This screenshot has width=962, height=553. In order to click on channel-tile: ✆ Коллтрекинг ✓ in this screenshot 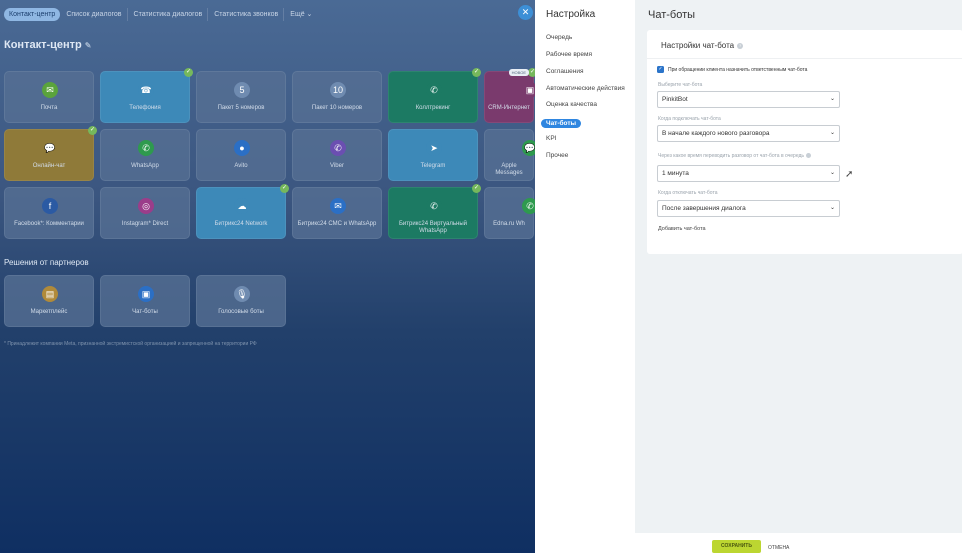, I will do `click(434, 95)`.